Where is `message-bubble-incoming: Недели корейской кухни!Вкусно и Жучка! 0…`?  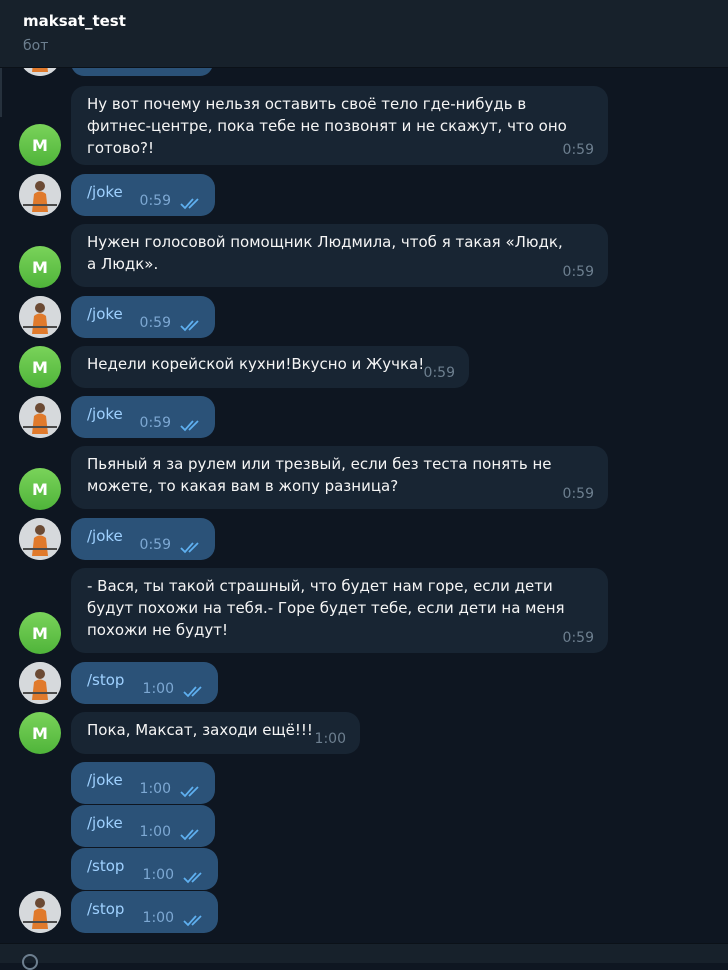 message-bubble-incoming: Недели корейской кухни!Вкусно и Жучка! 0… is located at coordinates (270, 367).